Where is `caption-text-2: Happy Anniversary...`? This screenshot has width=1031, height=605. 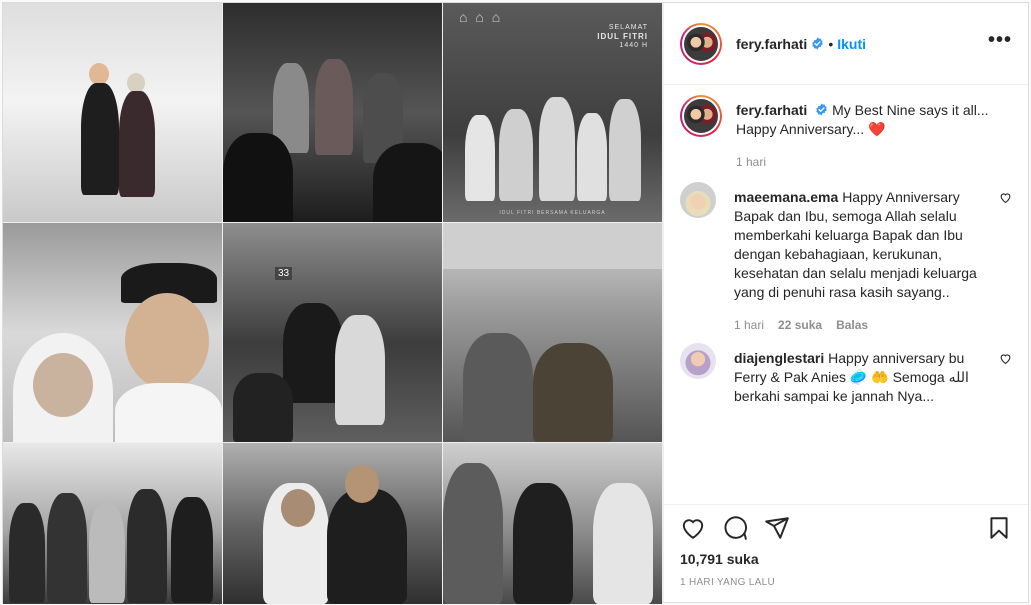 caption-text-2: Happy Anniversary... is located at coordinates (800, 129).